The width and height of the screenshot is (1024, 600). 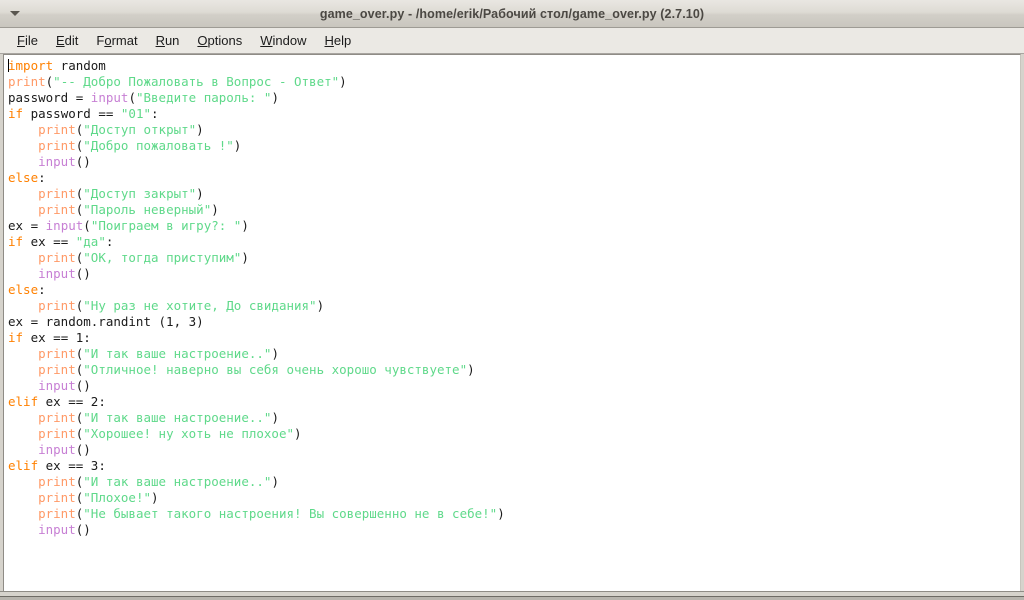 What do you see at coordinates (188, 433) in the screenshot?
I see `code-token-str: "Хорошее! ну хоть не плохое"` at bounding box center [188, 433].